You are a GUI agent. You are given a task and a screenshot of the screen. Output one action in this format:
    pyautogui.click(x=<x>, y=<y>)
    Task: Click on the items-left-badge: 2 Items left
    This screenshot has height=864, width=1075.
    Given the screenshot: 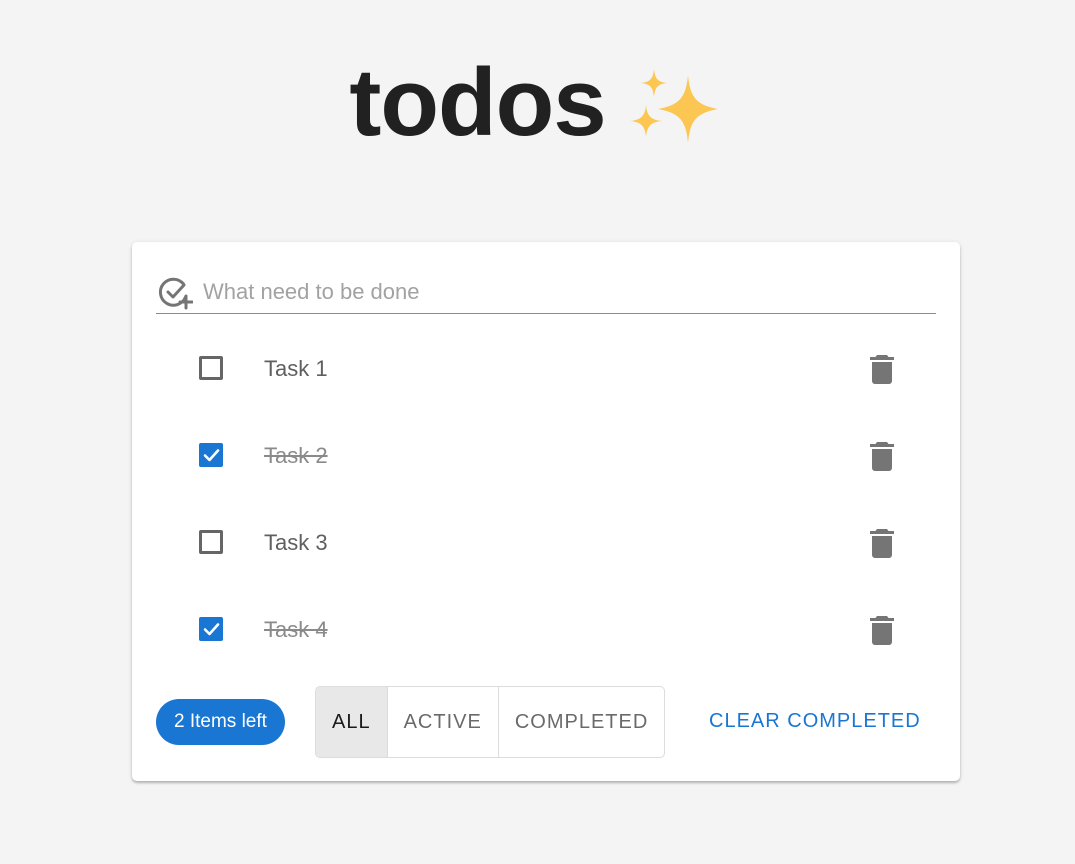 What is the action you would take?
    pyautogui.click(x=220, y=722)
    